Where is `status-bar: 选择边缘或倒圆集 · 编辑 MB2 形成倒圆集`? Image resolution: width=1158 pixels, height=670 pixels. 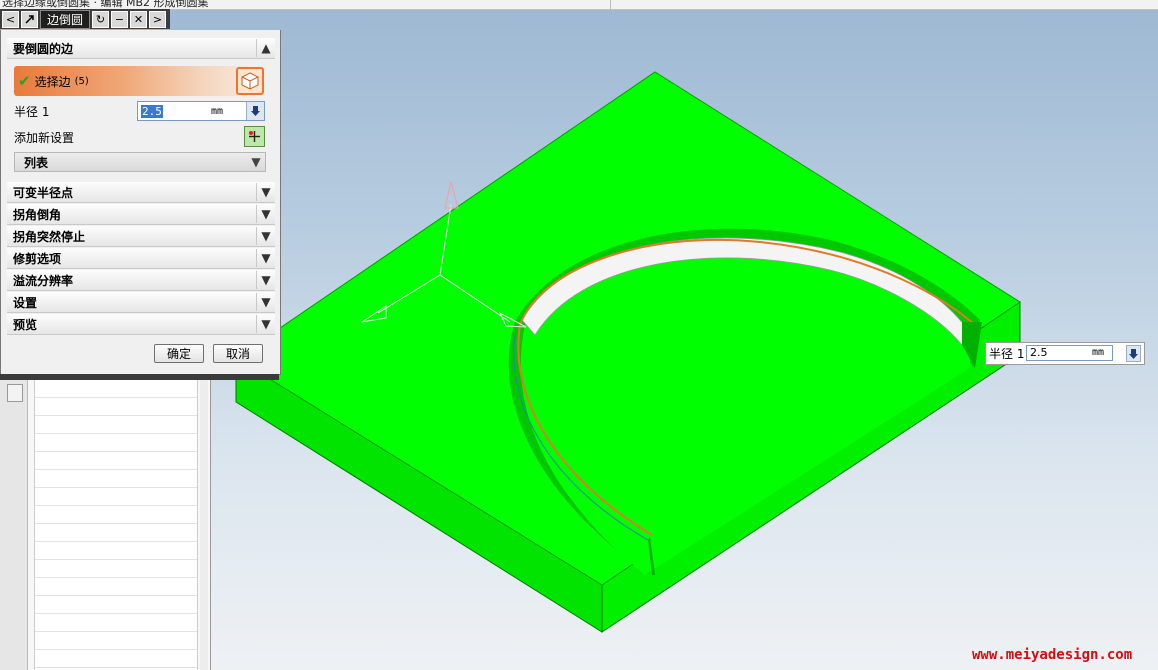 status-bar: 选择边缘或倒圆集 · 编辑 MB2 形成倒圆集 is located at coordinates (579, 5).